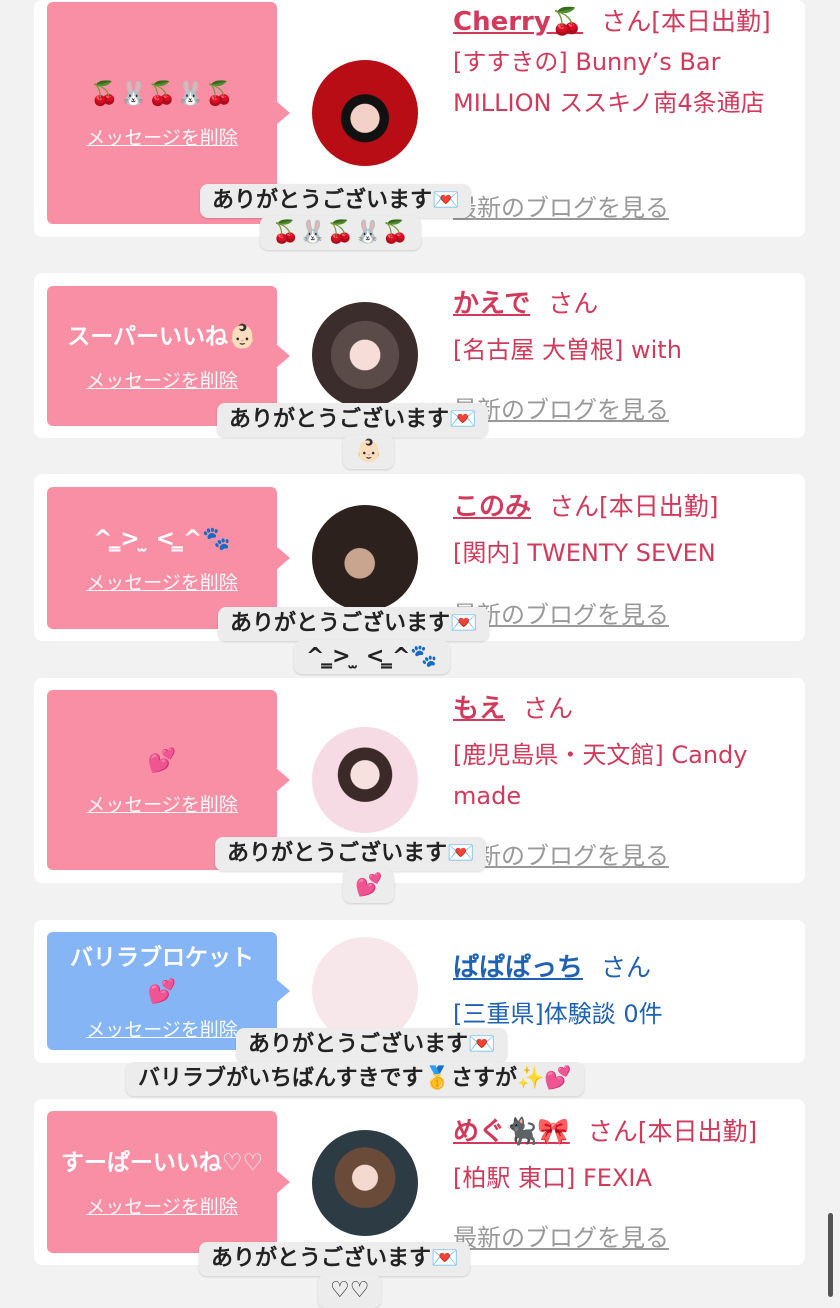 The width and height of the screenshot is (840, 1308). Describe the element at coordinates (162, 1182) in the screenshot. I see `message-bubble: すーぱーいいね♡♡ メッセージを削除` at that location.